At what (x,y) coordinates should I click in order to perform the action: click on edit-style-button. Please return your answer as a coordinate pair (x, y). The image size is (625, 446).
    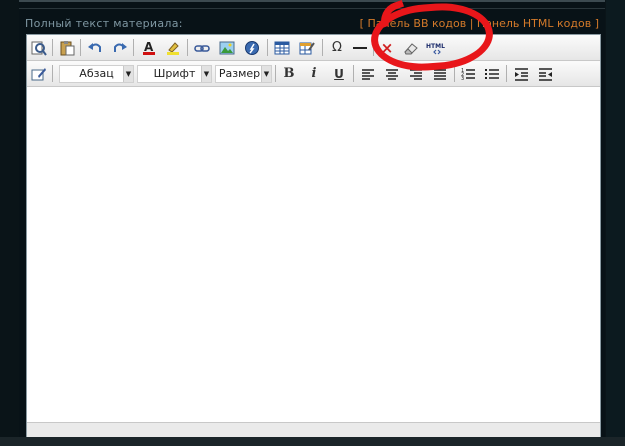
    Looking at the image, I should click on (39, 73).